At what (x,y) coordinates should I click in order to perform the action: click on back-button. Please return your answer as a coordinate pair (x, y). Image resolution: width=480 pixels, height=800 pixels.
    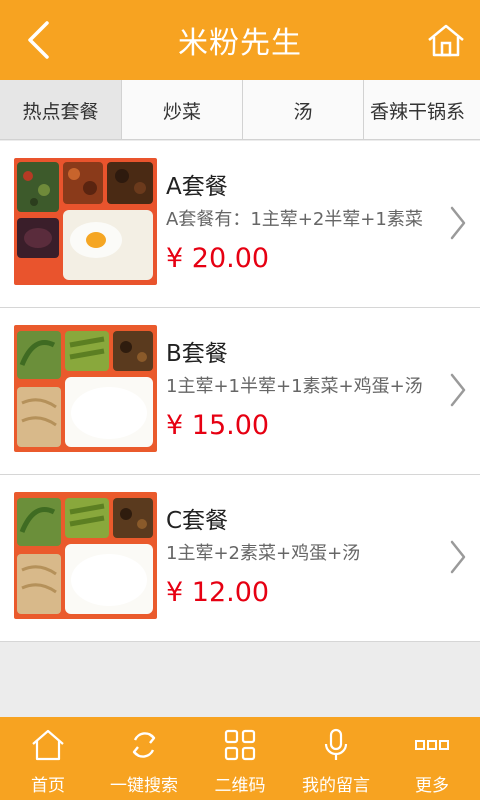
    Looking at the image, I should click on (38, 40).